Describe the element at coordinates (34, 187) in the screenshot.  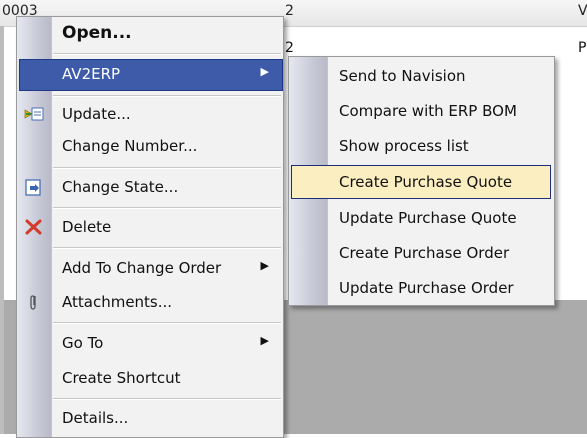
I see `change-state-icon` at that location.